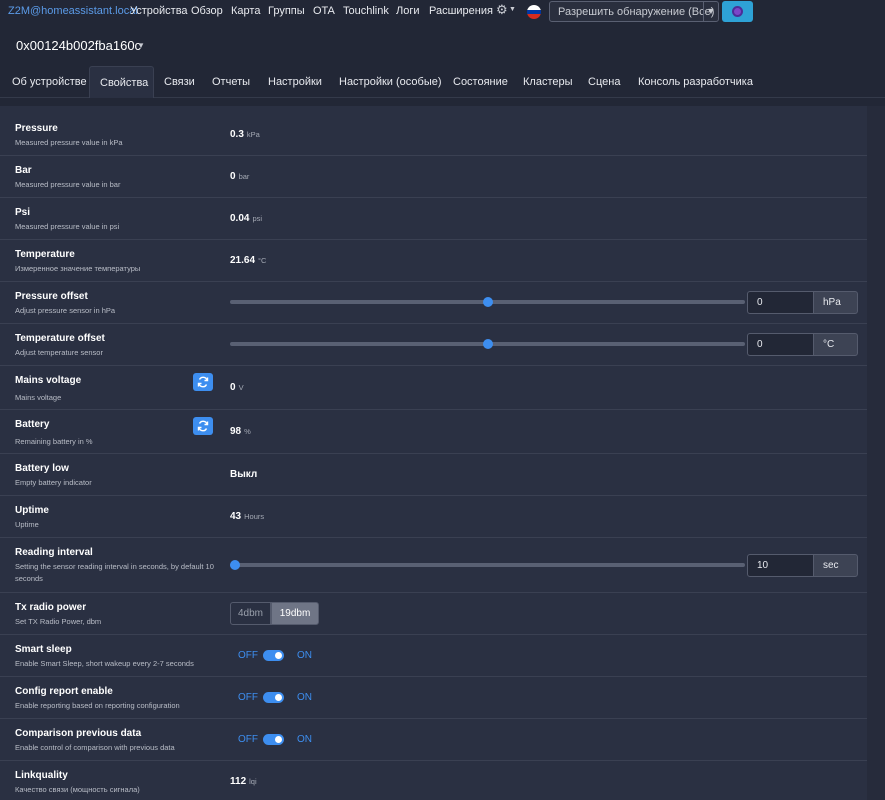 This screenshot has height=800, width=885. Describe the element at coordinates (179, 82) in the screenshot. I see `tab-bind: Связи` at that location.